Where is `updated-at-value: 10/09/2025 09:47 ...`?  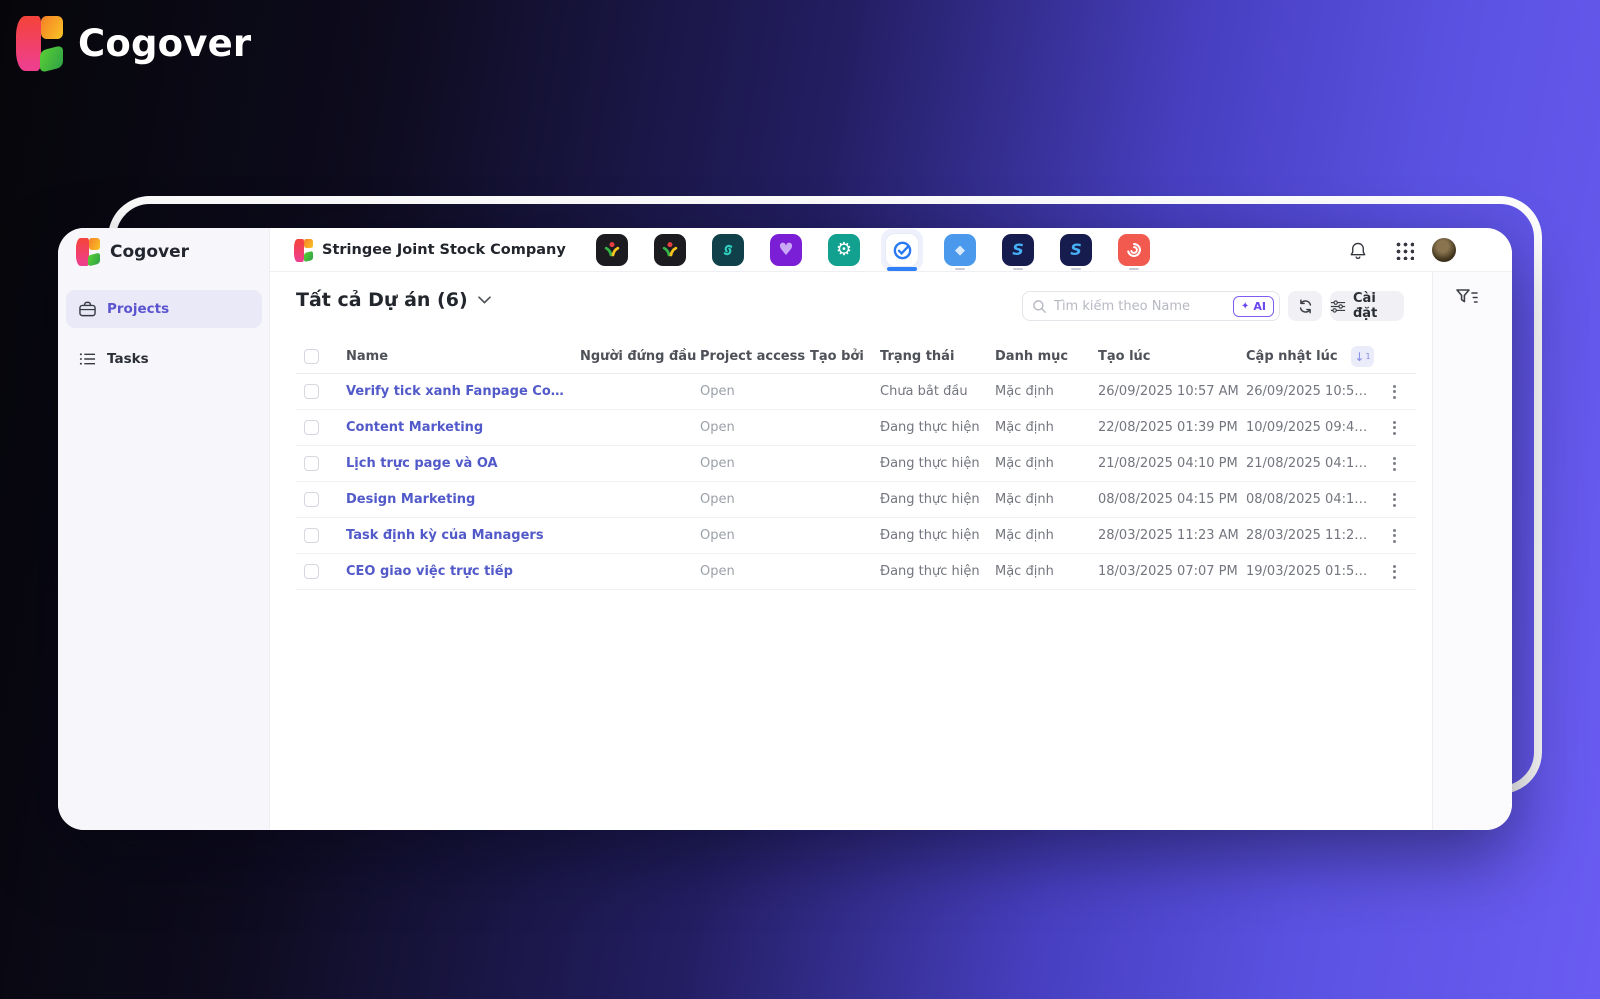 updated-at-value: 10/09/2025 09:47 ... is located at coordinates (1309, 427).